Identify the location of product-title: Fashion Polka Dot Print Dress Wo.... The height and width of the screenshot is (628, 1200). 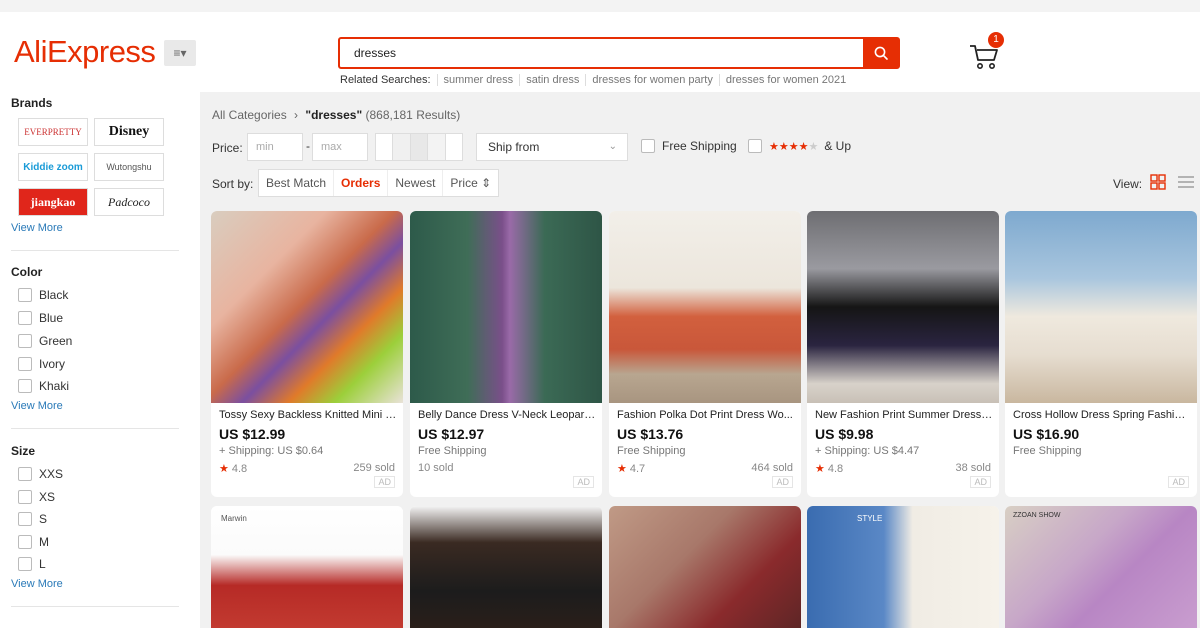
(706, 415).